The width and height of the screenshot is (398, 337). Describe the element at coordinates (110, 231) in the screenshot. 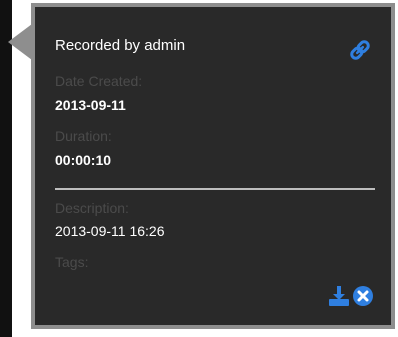

I see `description-value: 2013-09-11 16:26` at that location.